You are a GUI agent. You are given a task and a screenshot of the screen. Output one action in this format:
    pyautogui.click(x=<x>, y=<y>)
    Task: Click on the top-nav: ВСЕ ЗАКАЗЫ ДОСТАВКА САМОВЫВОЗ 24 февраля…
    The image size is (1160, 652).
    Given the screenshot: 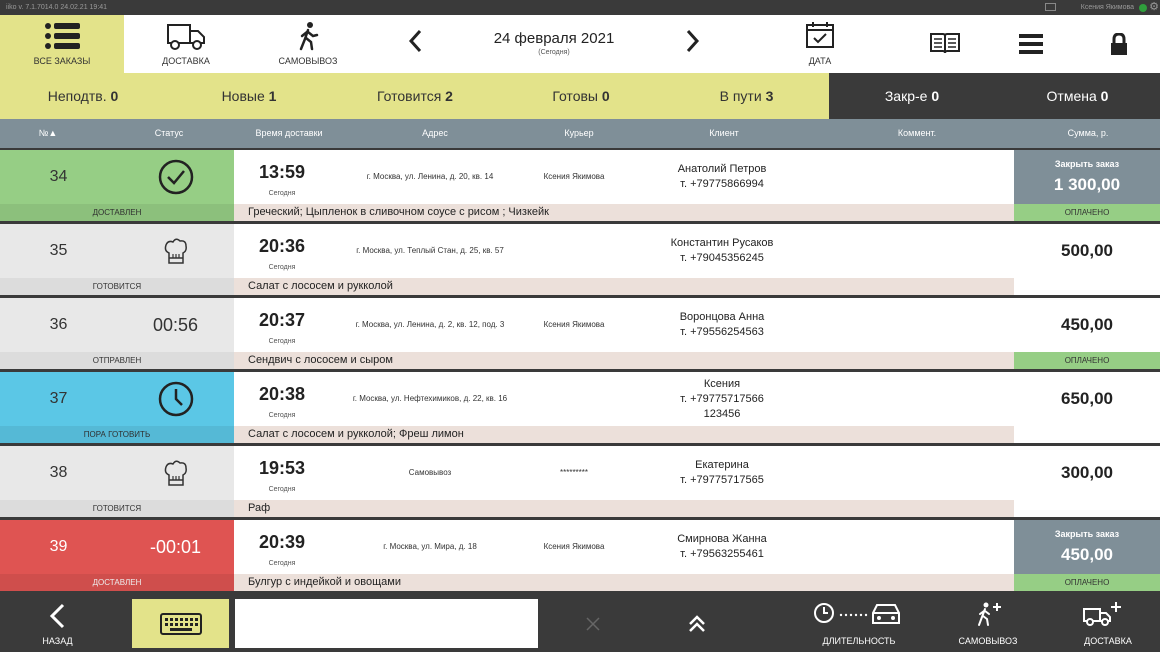 What is the action you would take?
    pyautogui.click(x=580, y=44)
    